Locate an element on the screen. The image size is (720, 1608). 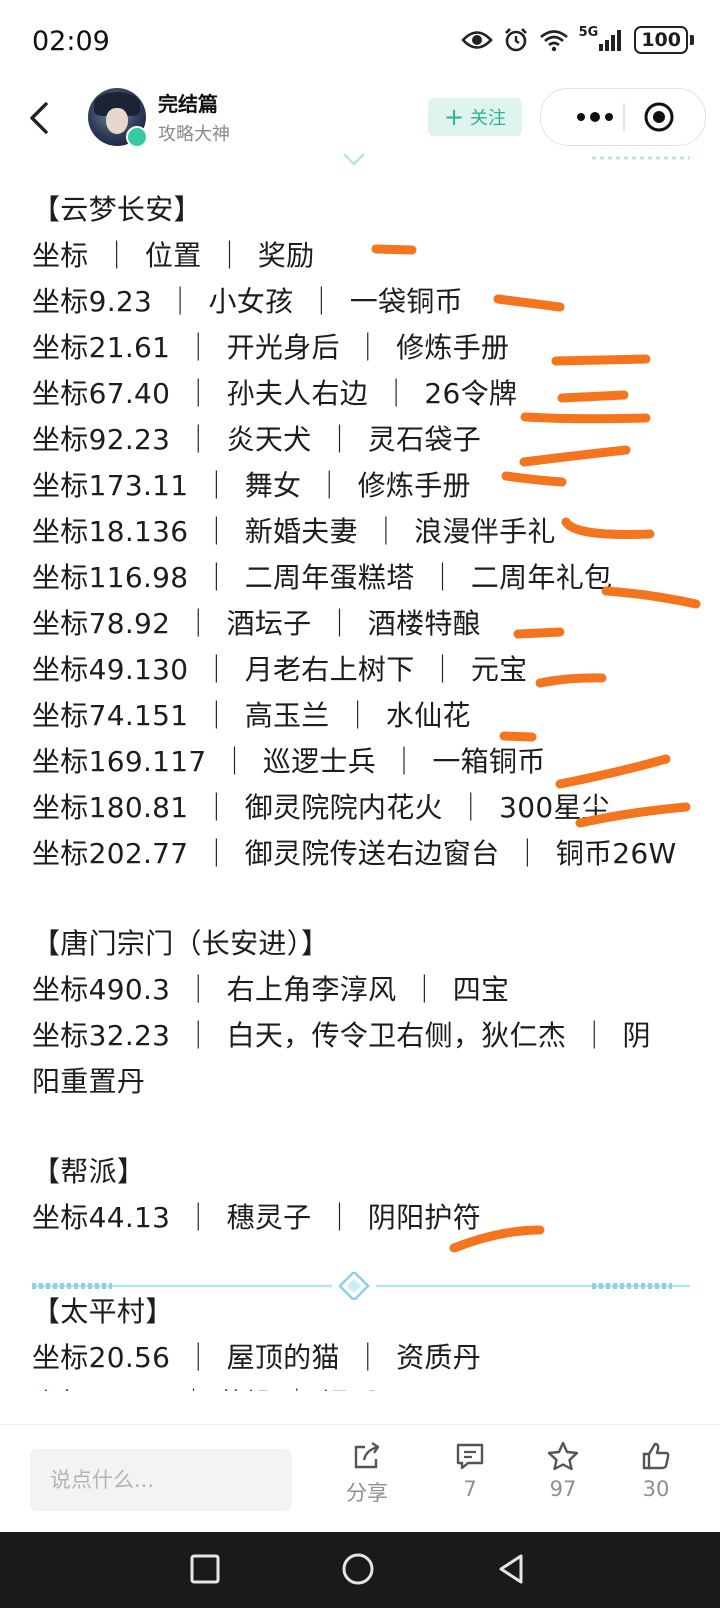
share-label: 分享 is located at coordinates (367, 1493).